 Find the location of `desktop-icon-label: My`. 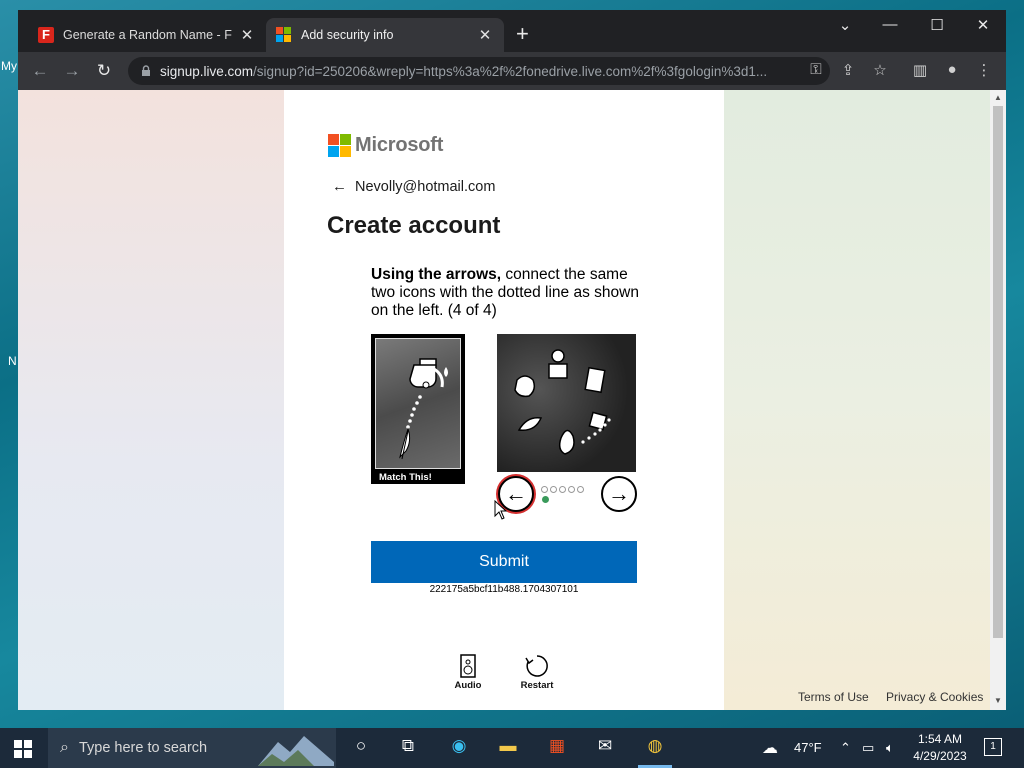

desktop-icon-label: My is located at coordinates (9, 66).